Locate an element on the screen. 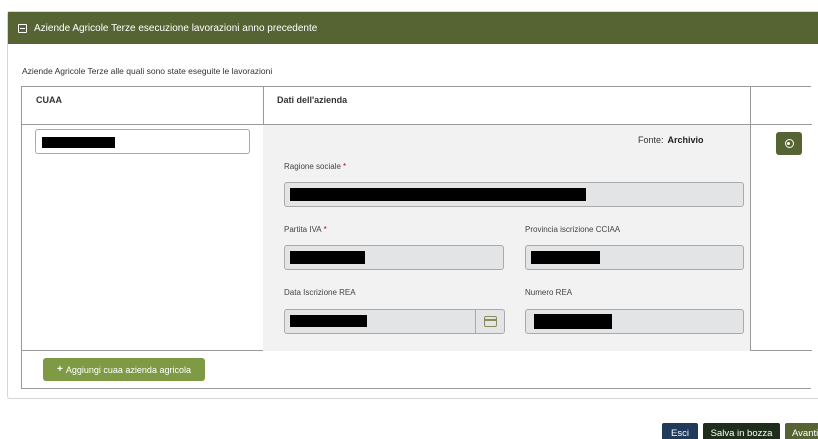  numero-rea-label: Numero REA is located at coordinates (549, 292).